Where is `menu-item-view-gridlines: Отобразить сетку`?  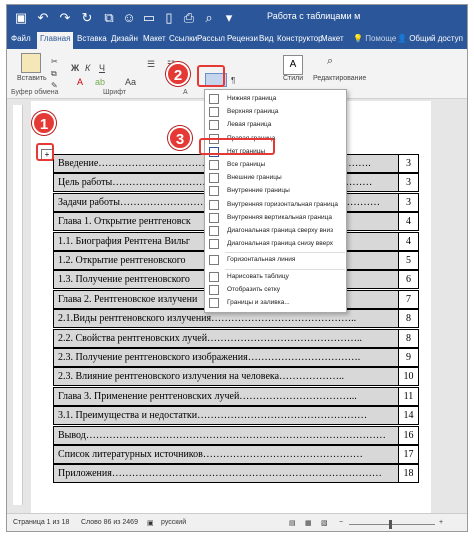
menu-item-view-gridlines: Отобразить сетку is located at coordinates (275, 290).